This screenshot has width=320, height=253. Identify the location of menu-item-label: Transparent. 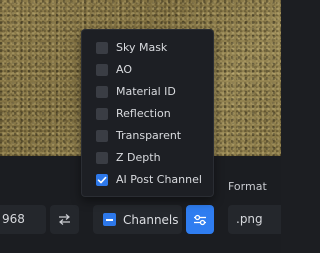
(149, 135).